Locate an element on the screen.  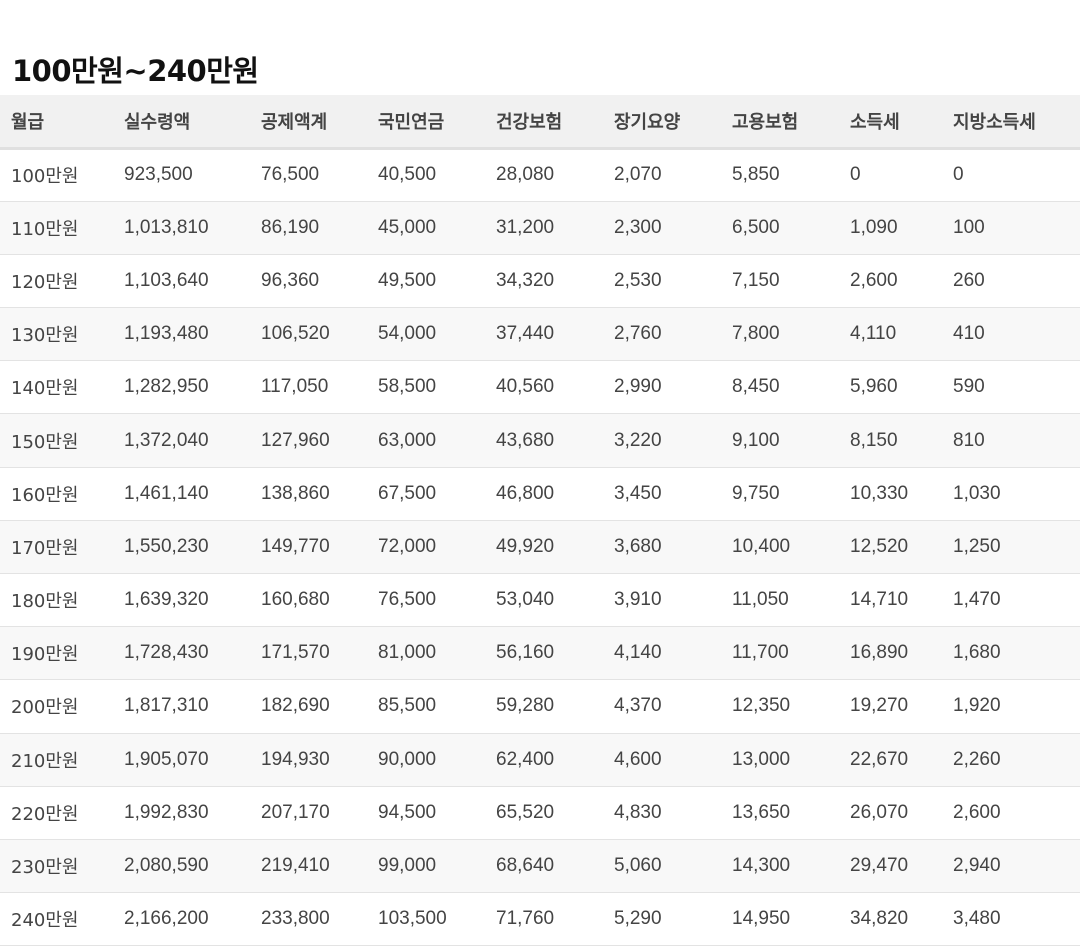
header-national-pension: 국민연금 is located at coordinates (411, 122).